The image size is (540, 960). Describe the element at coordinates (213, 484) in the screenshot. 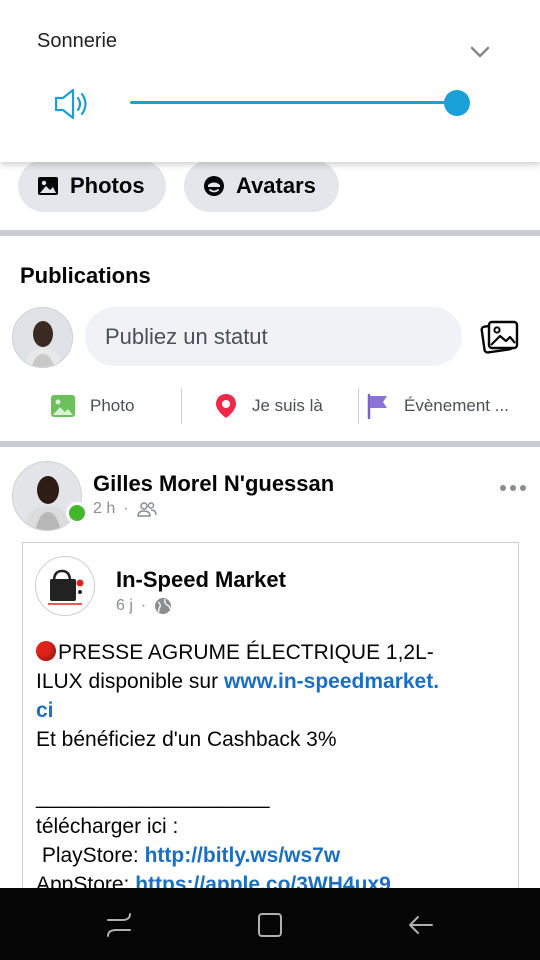

I see `post-author-name: Gilles Morel N'guessan` at that location.